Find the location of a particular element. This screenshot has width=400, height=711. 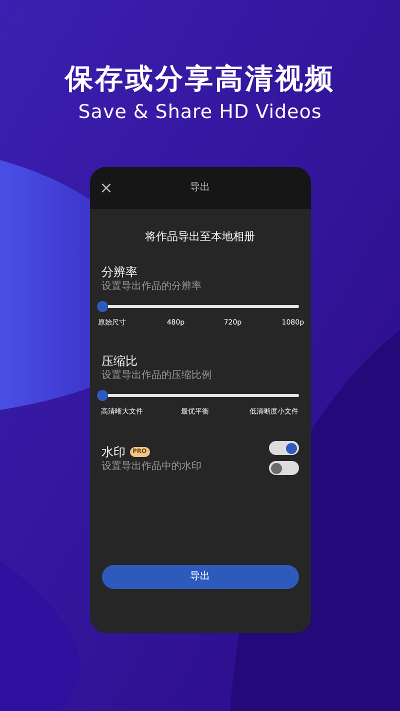

dialog-title: 导出 is located at coordinates (200, 187).